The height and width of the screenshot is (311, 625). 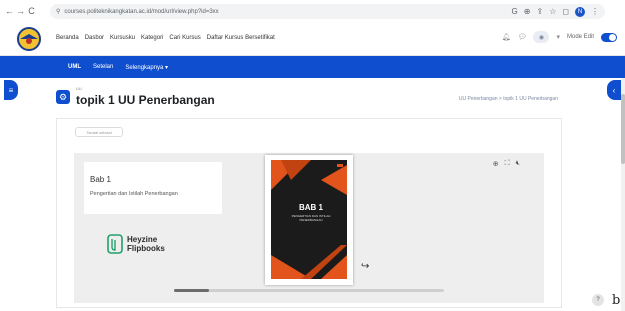 What do you see at coordinates (99, 132) in the screenshot?
I see `mark-done-button: Tandai selesai` at bounding box center [99, 132].